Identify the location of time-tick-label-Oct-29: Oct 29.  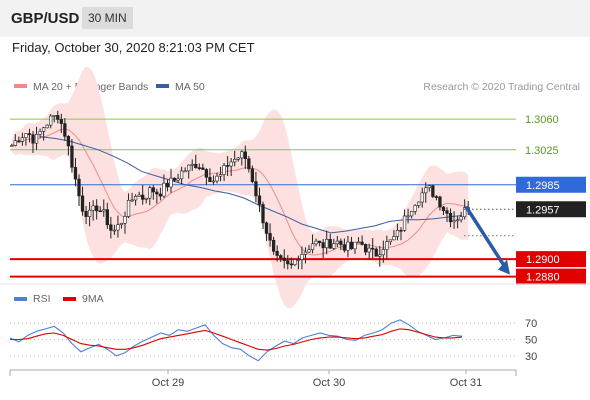
(168, 383).